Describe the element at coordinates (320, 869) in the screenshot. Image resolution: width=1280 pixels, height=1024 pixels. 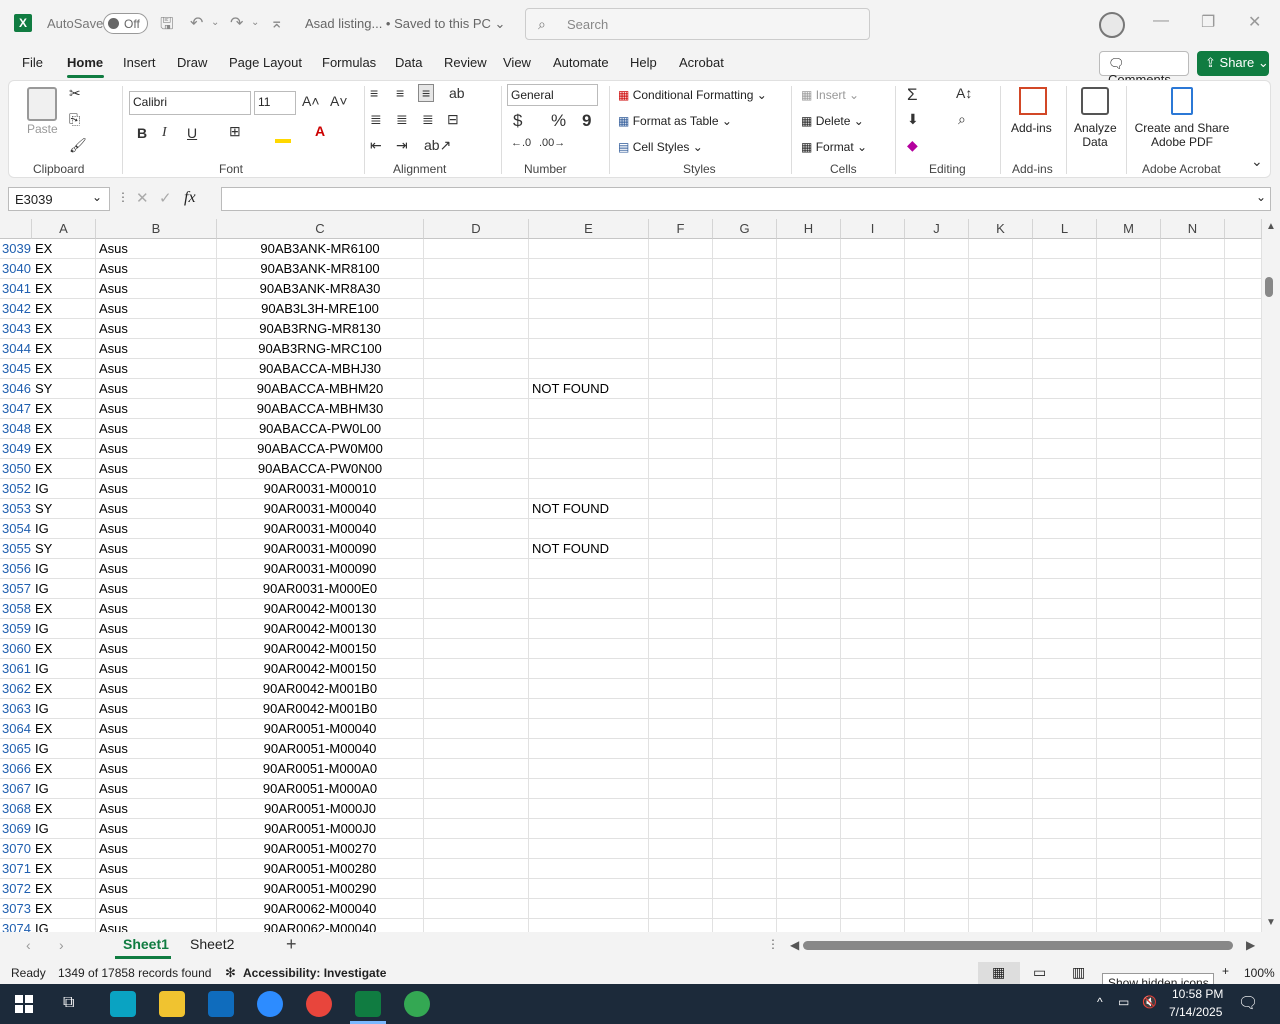
I see `cell-c: 90AR0051-M00280` at that location.